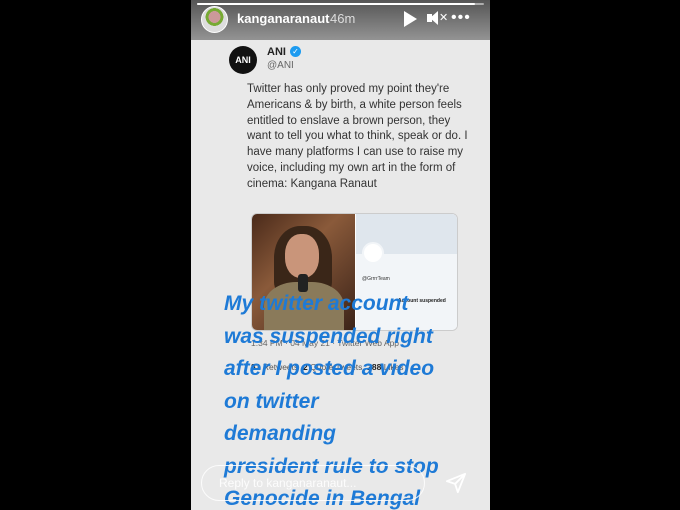 Image resolution: width=680 pixels, height=510 pixels. I want to click on story-time: 46m, so click(343, 18).